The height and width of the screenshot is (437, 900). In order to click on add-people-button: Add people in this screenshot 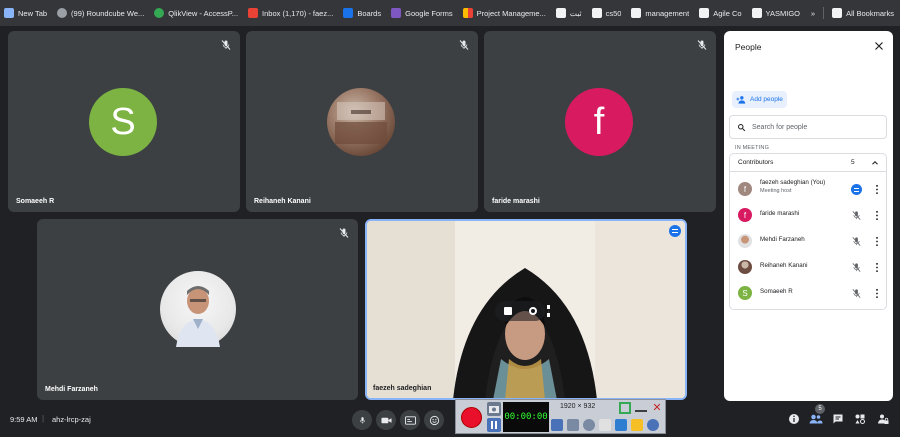, I will do `click(759, 99)`.